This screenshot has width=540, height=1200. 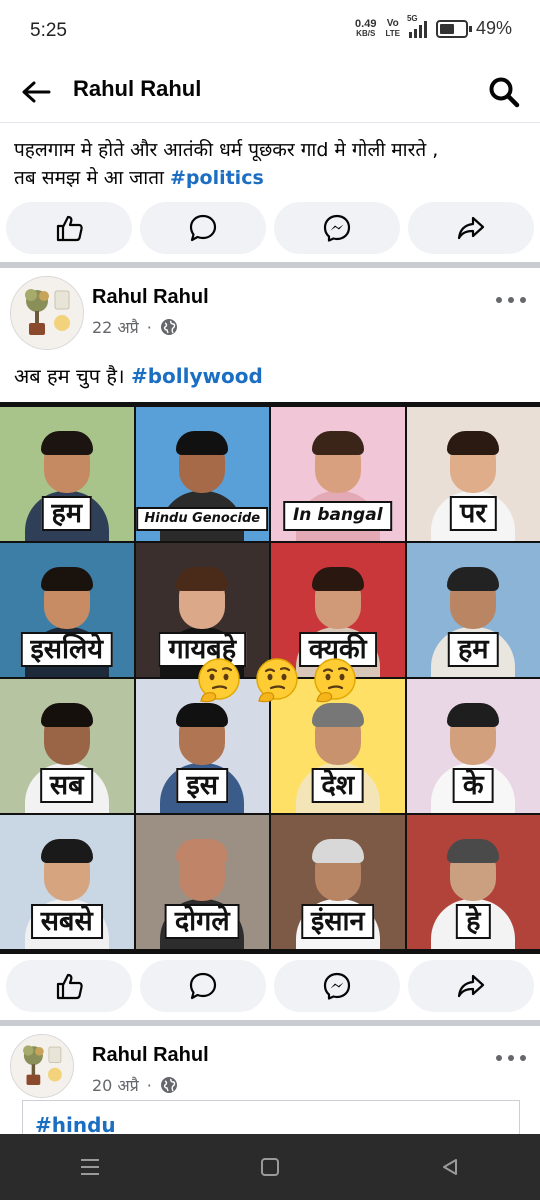 I want to click on status-time: 5:25, so click(x=48, y=30).